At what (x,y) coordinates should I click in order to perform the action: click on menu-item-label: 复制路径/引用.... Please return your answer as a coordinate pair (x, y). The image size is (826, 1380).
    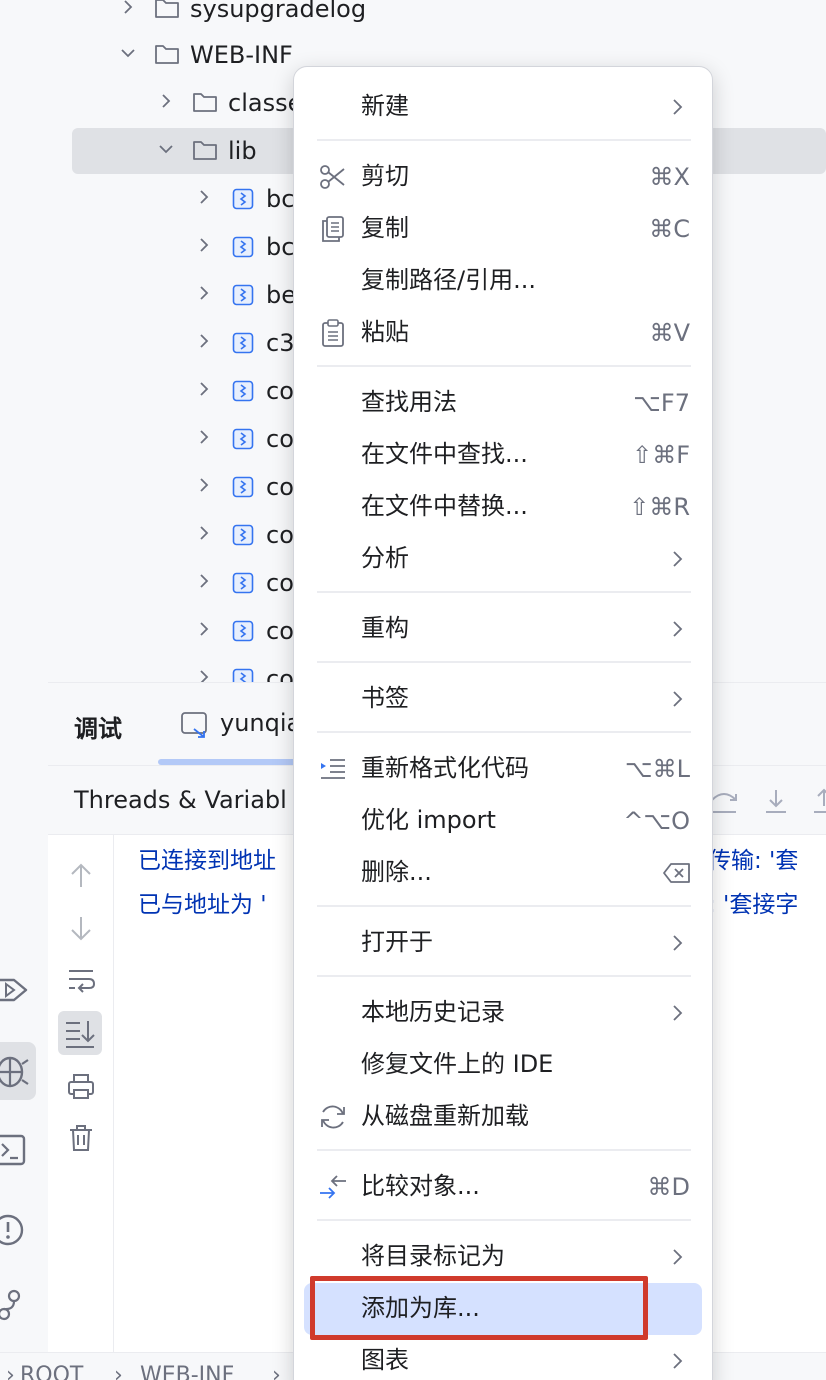
    Looking at the image, I should click on (448, 280).